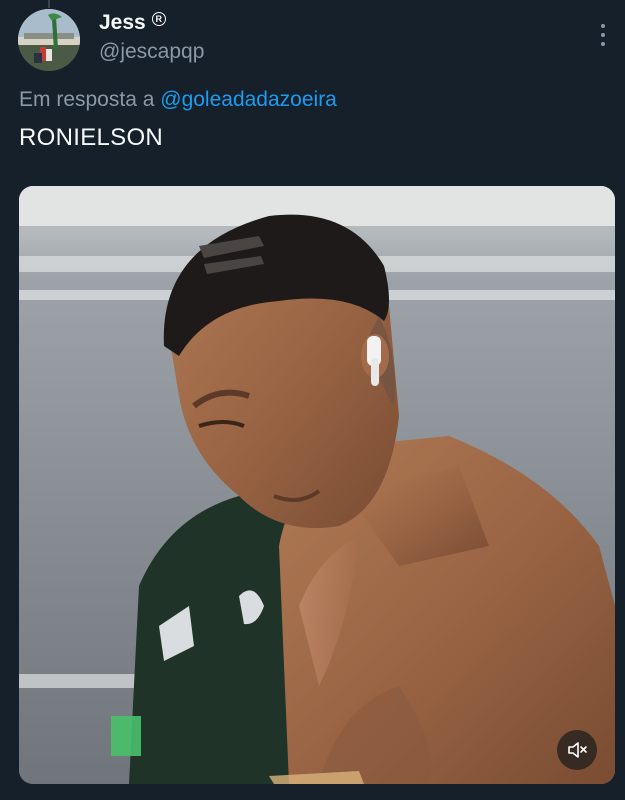 The width and height of the screenshot is (625, 800). Describe the element at coordinates (248, 99) in the screenshot. I see `reply-mention-link: @goleadadazoeira` at that location.